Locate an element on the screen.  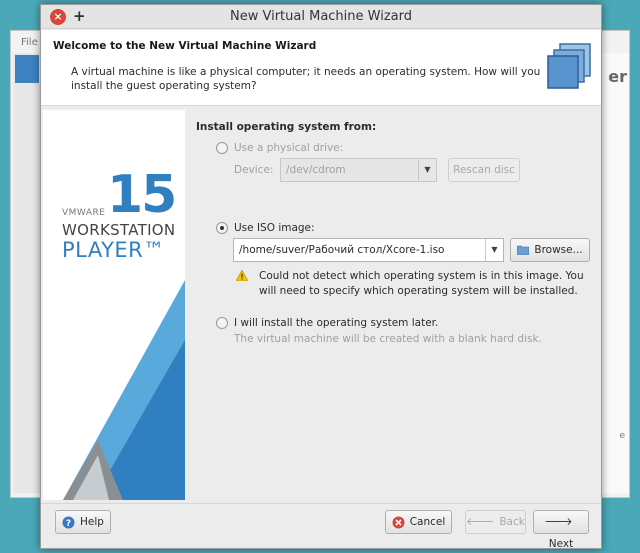
product-name-line2: PLAYER™ is located at coordinates (113, 250).